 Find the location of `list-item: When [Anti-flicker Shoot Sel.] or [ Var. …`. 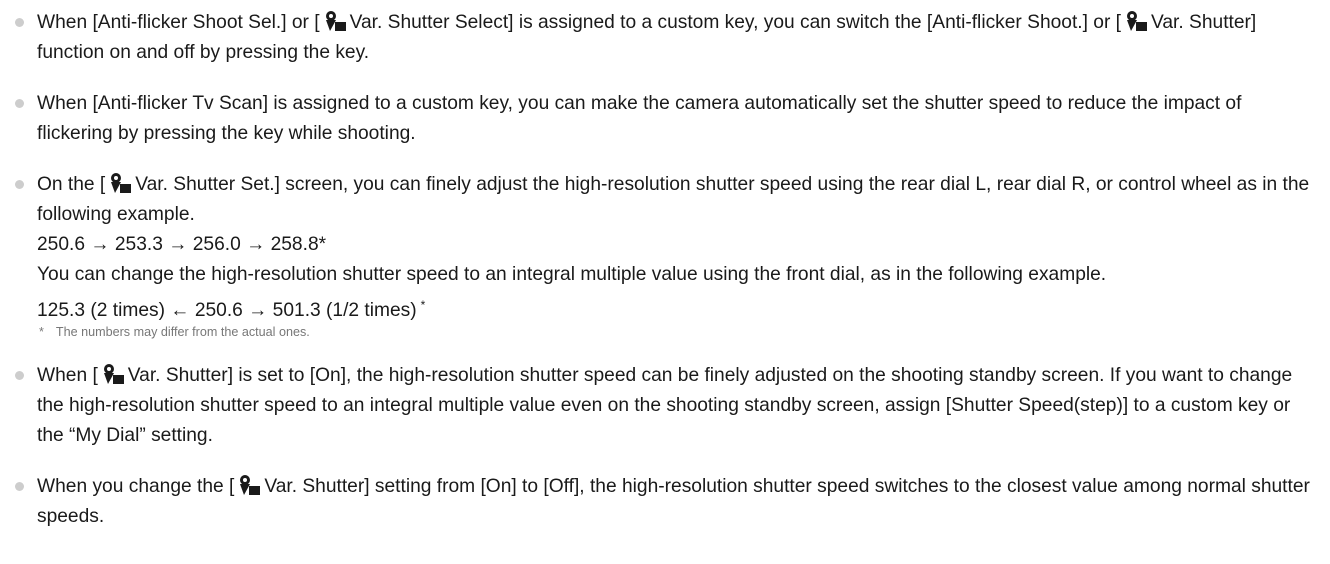

list-item: When [Anti-flicker Shoot Sel.] or [ Var. … is located at coordinates (665, 38).